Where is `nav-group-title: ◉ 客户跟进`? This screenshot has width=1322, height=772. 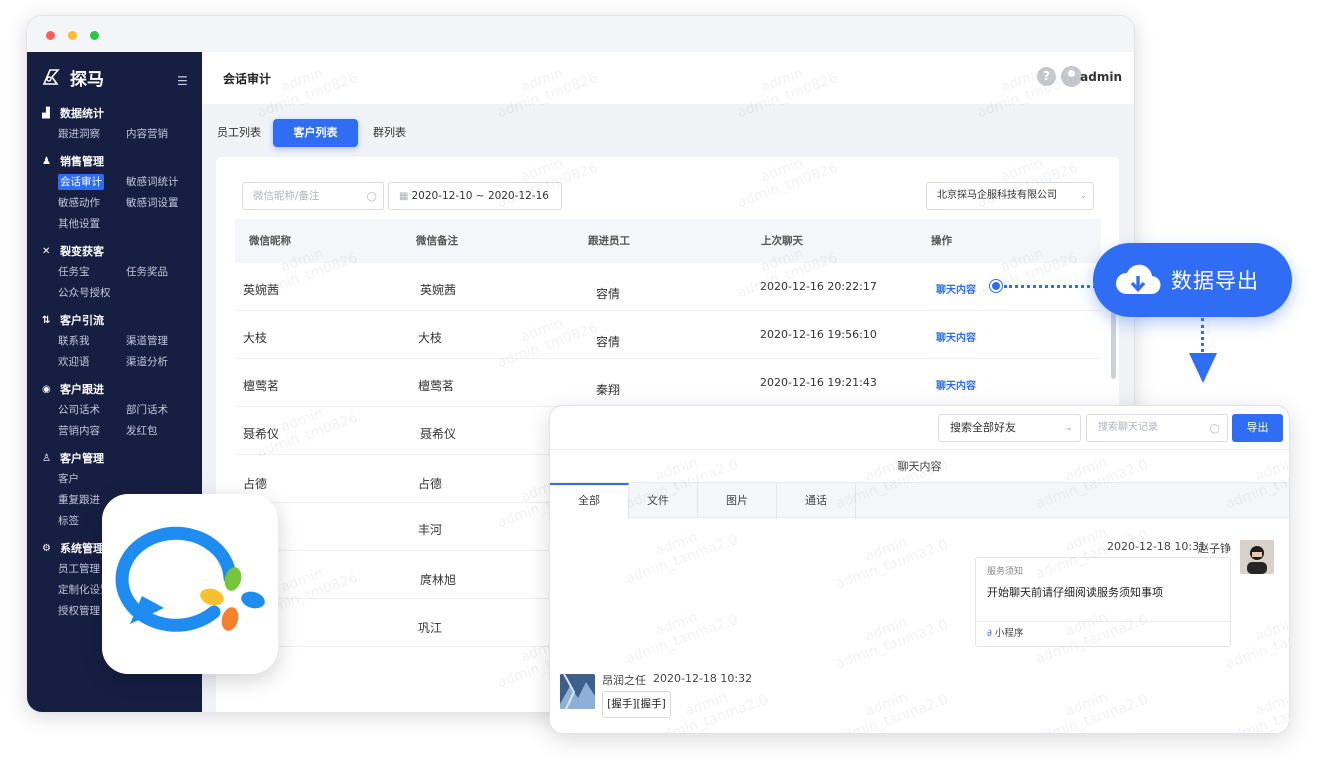
nav-group-title: ◉ 客户跟进 is located at coordinates (114, 389).